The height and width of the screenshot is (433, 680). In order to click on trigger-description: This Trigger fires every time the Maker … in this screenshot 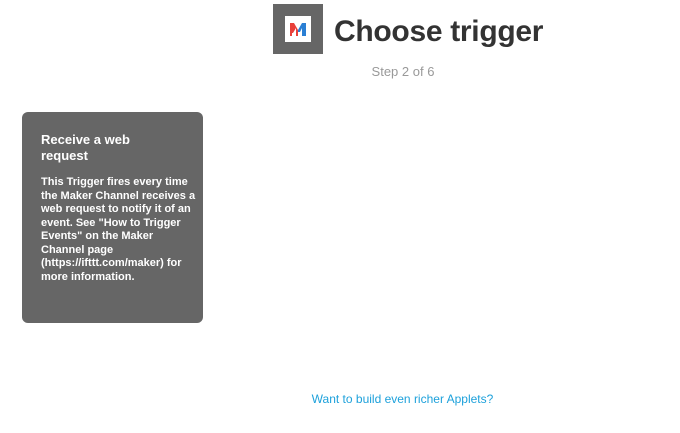, I will do `click(118, 229)`.